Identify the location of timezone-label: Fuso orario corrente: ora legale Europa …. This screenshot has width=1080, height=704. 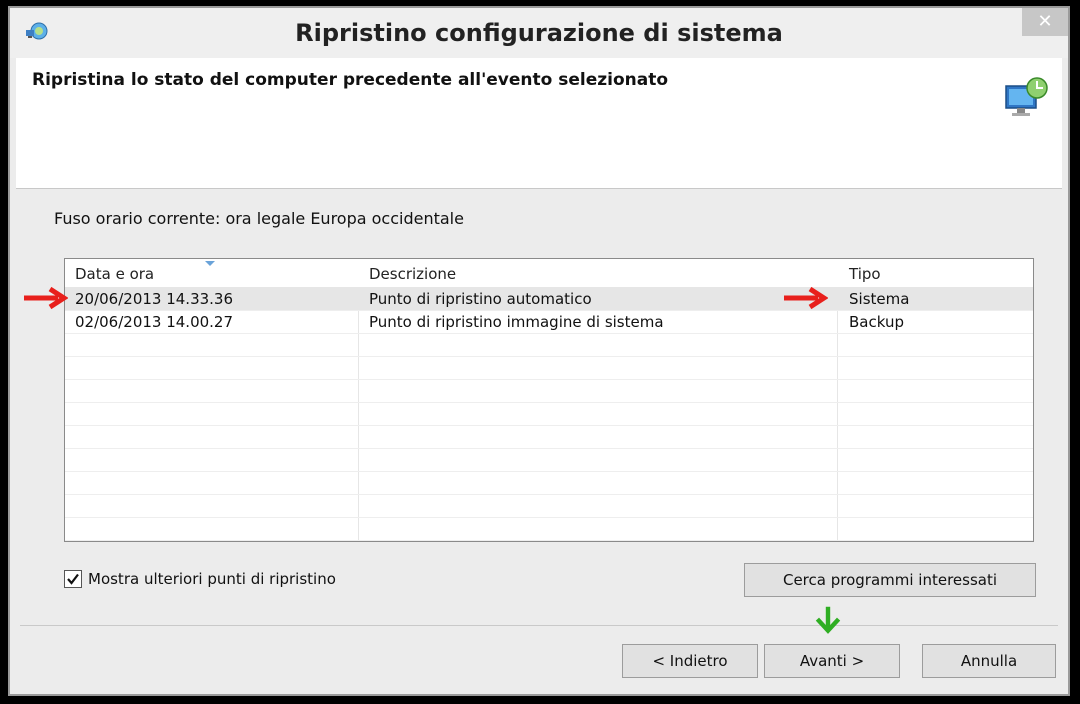
(259, 218).